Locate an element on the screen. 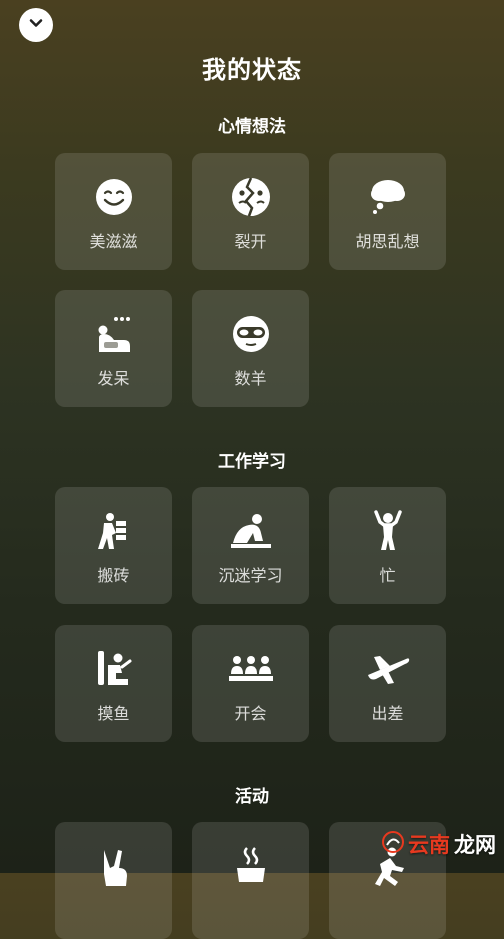  smiley-face-icon is located at coordinates (113, 197).